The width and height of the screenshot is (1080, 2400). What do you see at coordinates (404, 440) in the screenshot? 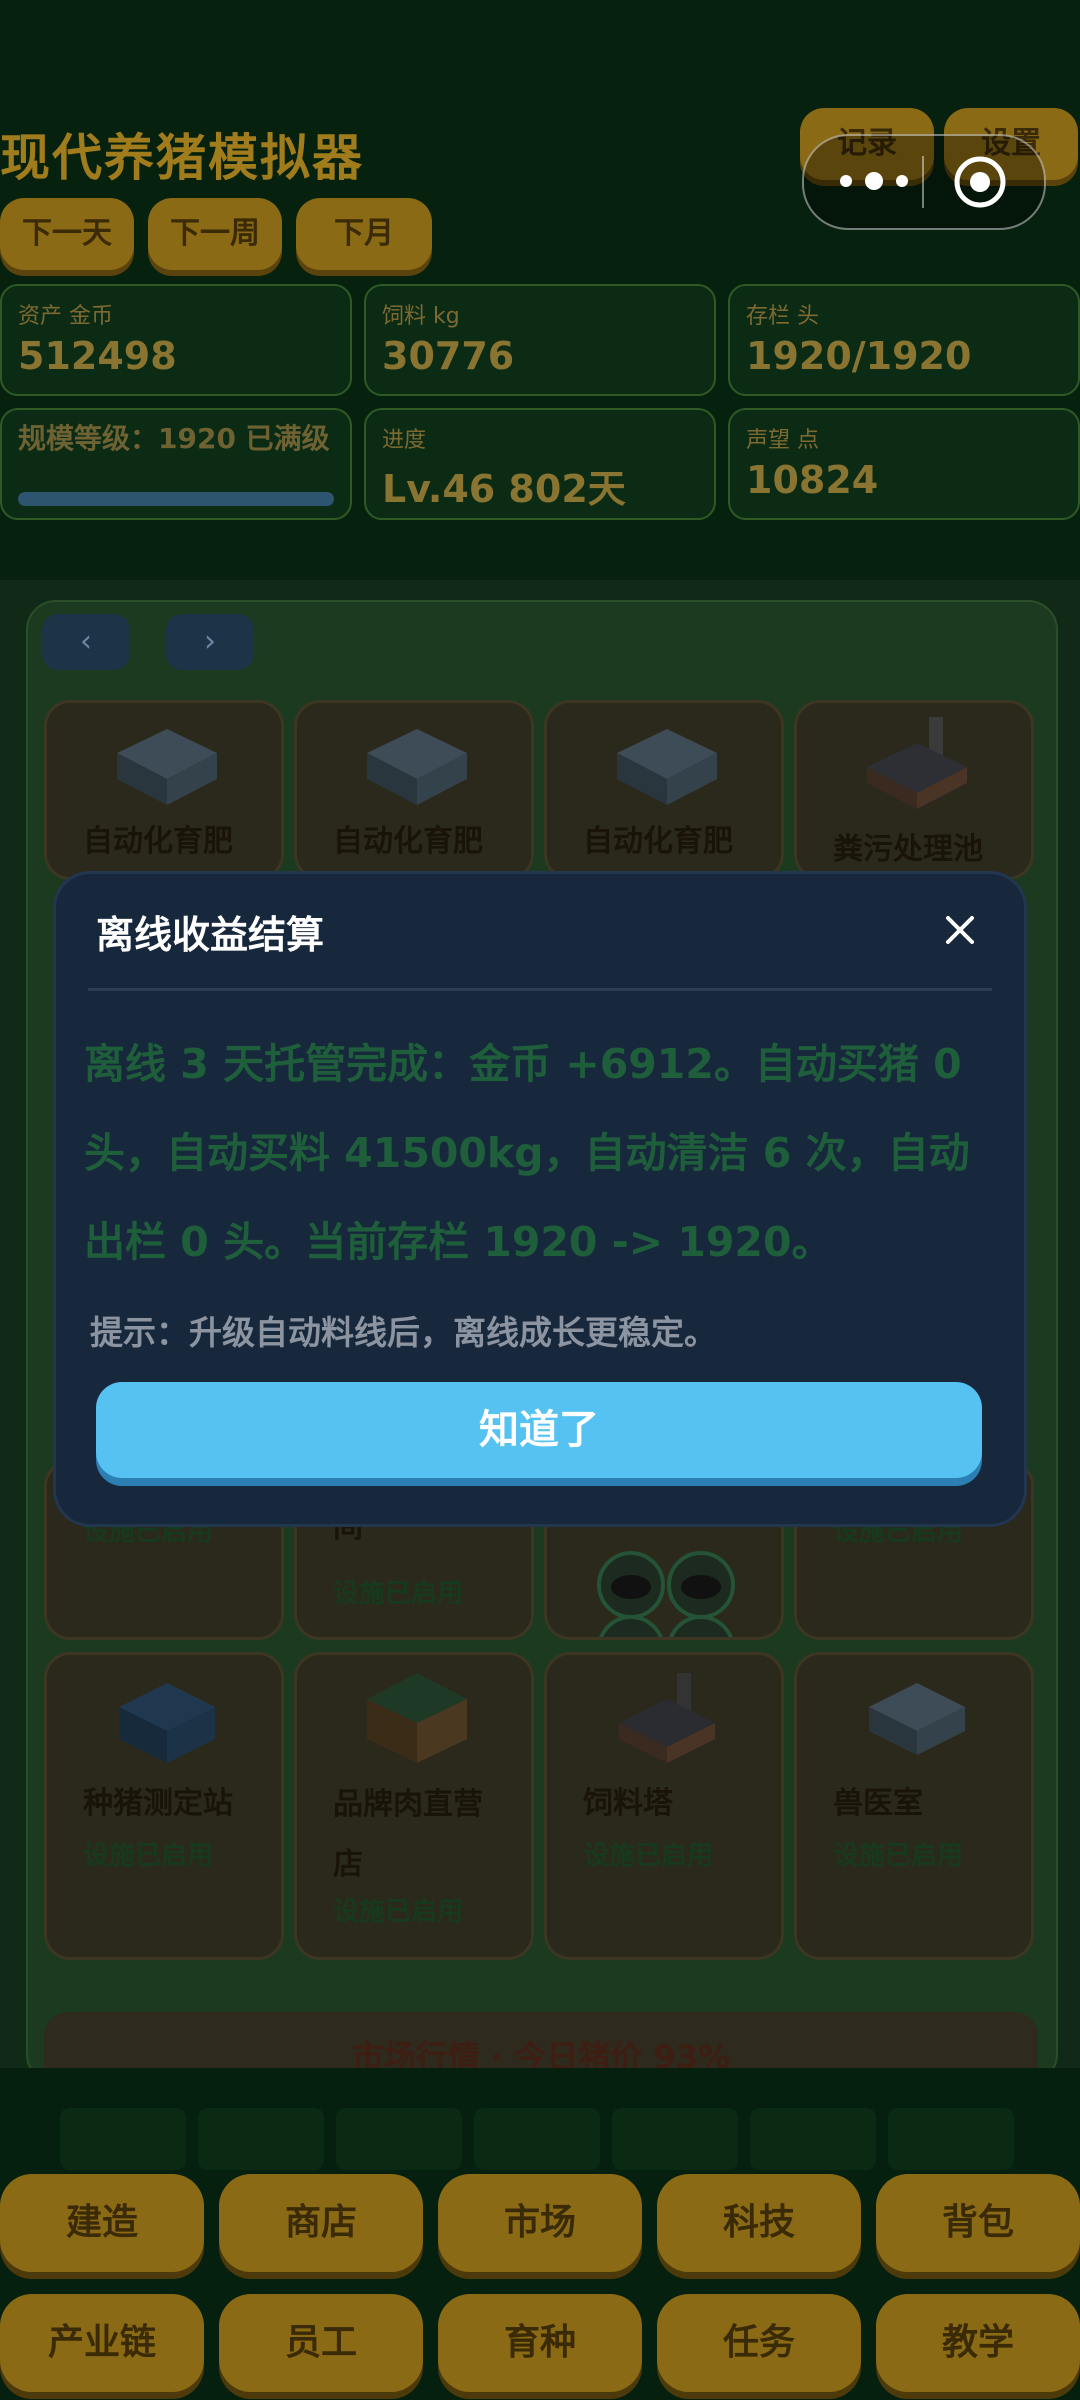
I see `progress-label: 进度` at bounding box center [404, 440].